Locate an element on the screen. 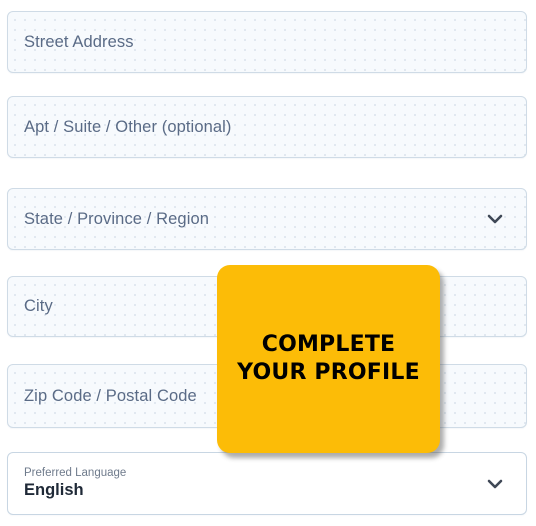  complete-your-profile-callout: COMPLETE YOUR PROFILE is located at coordinates (328, 359).